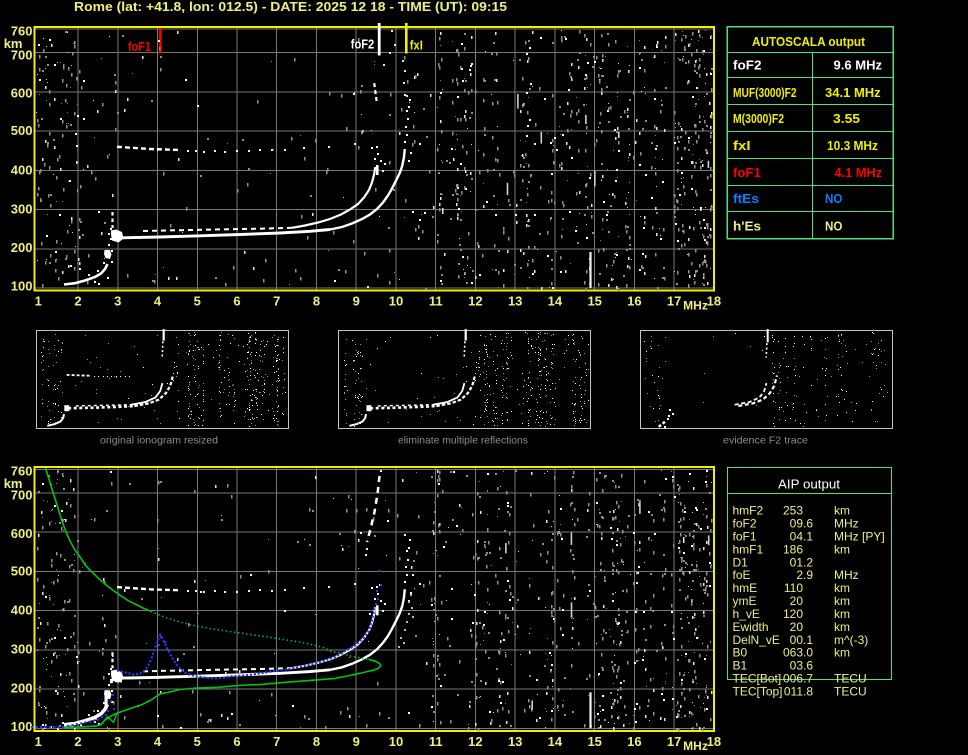 This screenshot has width=968, height=755. I want to click on svg-text: TEC[Bot], so click(757, 679).